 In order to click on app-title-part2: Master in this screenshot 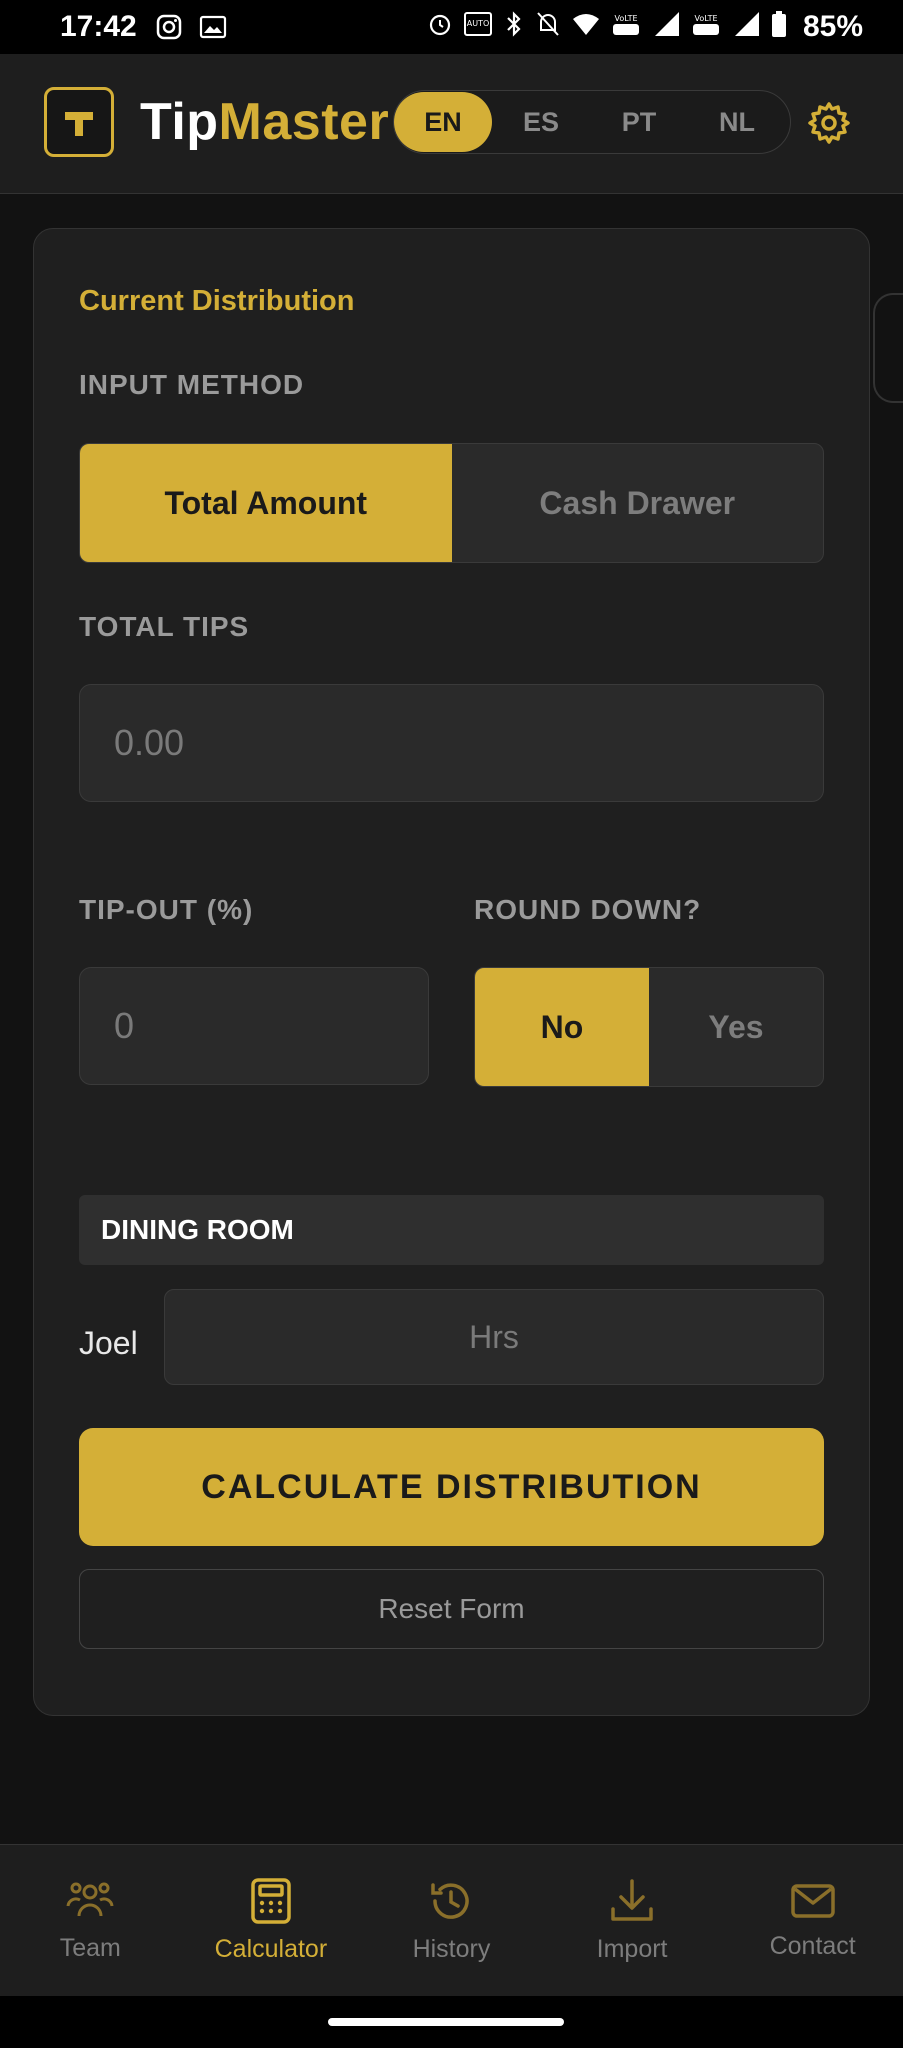, I will do `click(304, 122)`.